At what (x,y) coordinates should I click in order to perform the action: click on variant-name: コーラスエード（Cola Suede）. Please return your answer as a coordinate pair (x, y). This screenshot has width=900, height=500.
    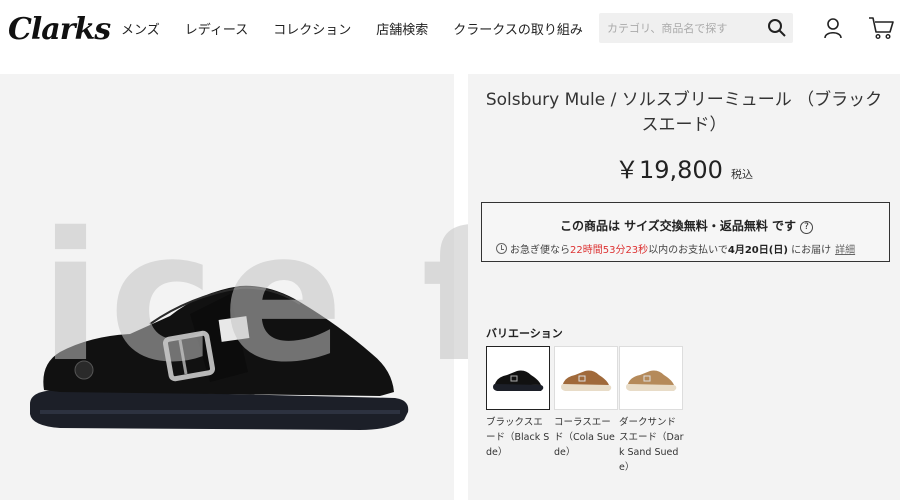
    Looking at the image, I should click on (584, 437).